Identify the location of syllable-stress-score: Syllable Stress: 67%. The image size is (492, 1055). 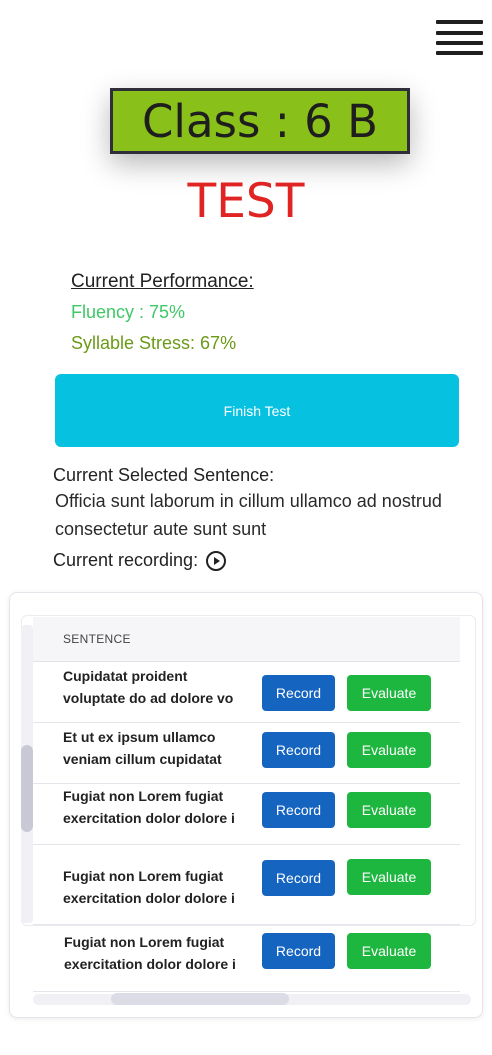
(154, 343).